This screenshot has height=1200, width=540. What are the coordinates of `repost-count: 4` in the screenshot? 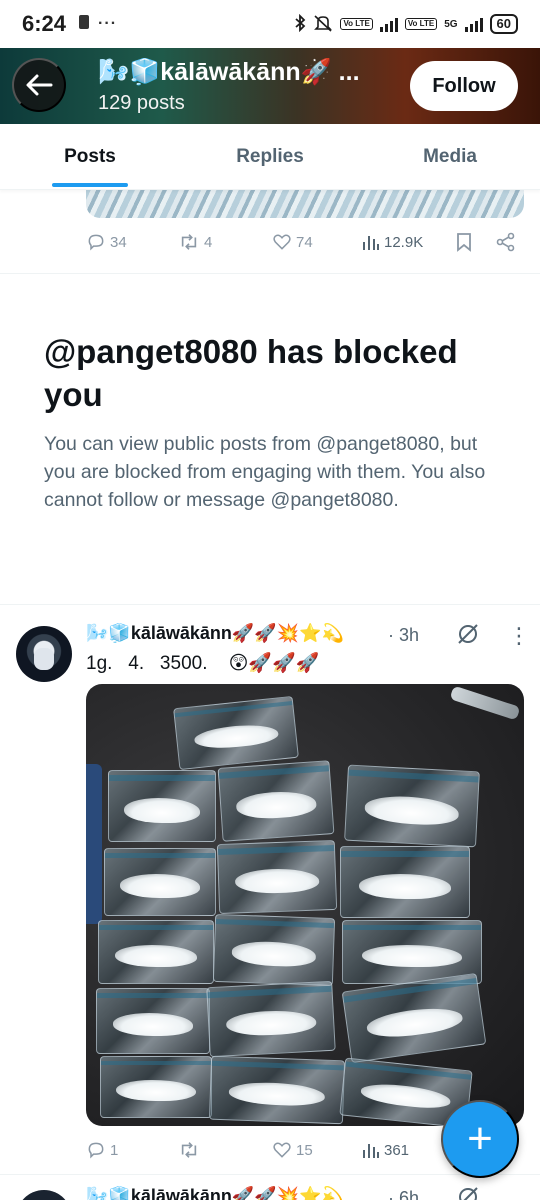 It's located at (208, 242).